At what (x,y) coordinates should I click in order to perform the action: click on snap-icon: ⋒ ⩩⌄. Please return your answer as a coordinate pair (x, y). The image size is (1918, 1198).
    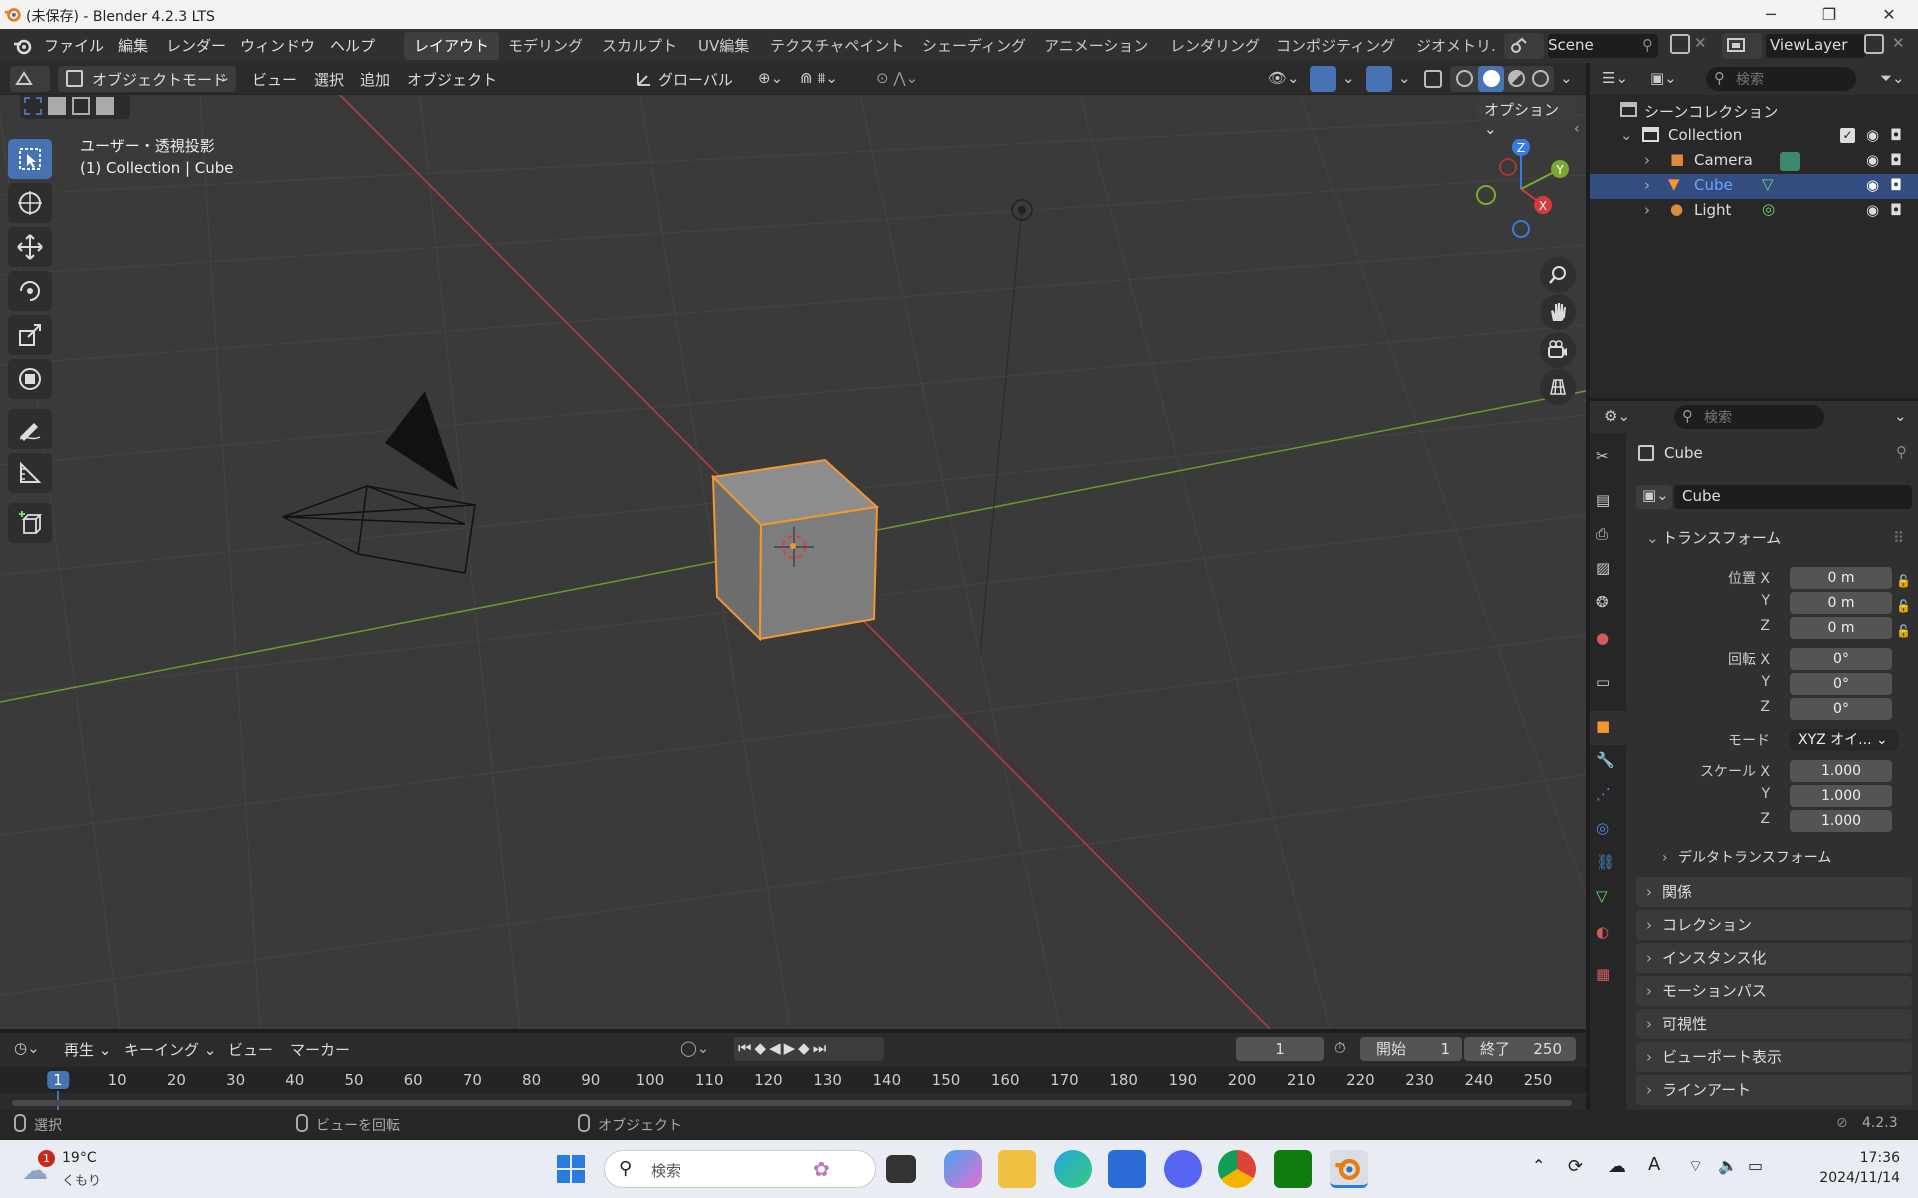
    Looking at the image, I should click on (819, 78).